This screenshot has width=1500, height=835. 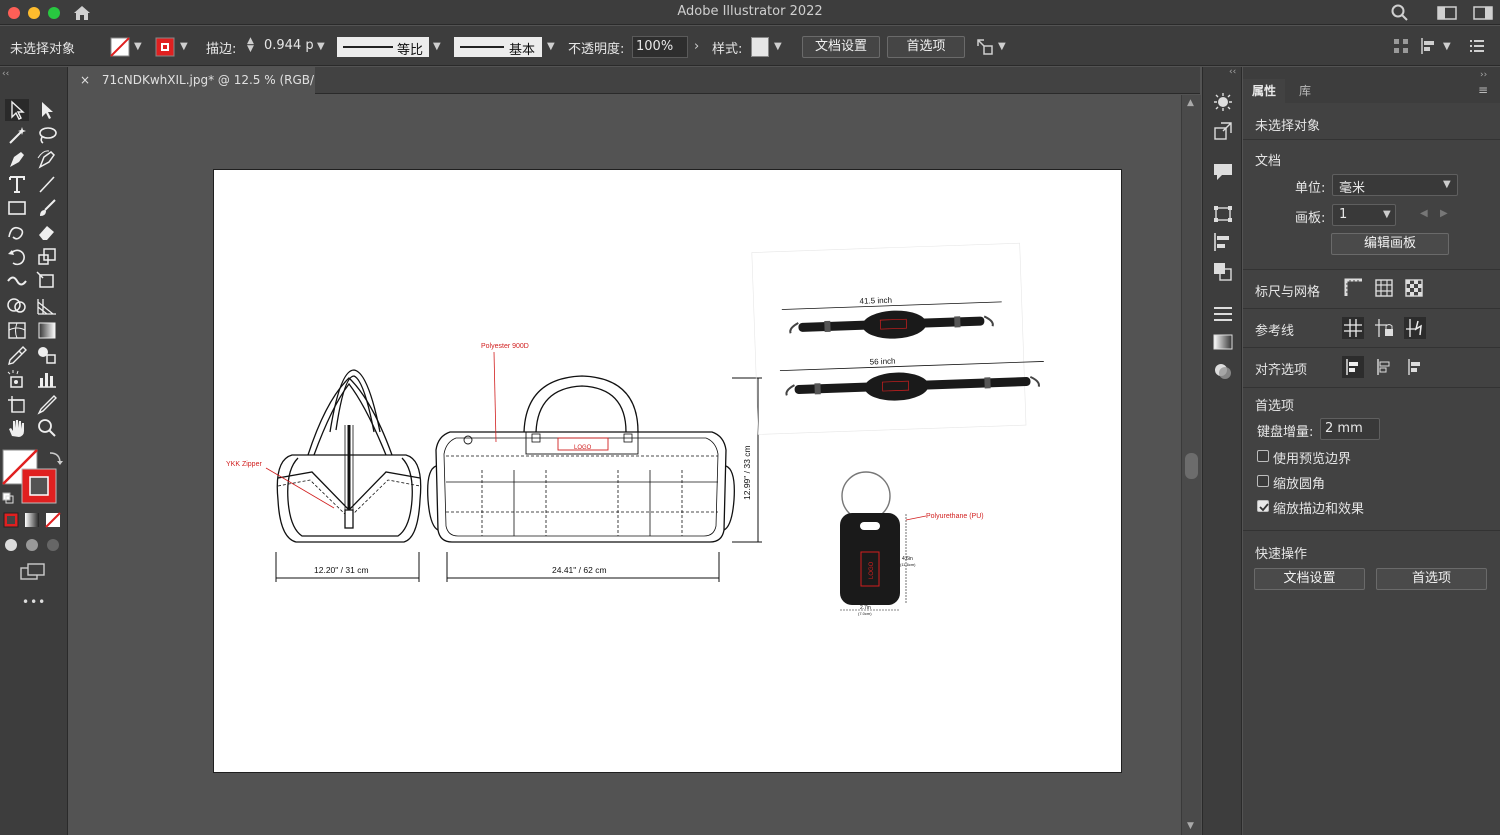 I want to click on scroll-thumb, so click(x=1191, y=466).